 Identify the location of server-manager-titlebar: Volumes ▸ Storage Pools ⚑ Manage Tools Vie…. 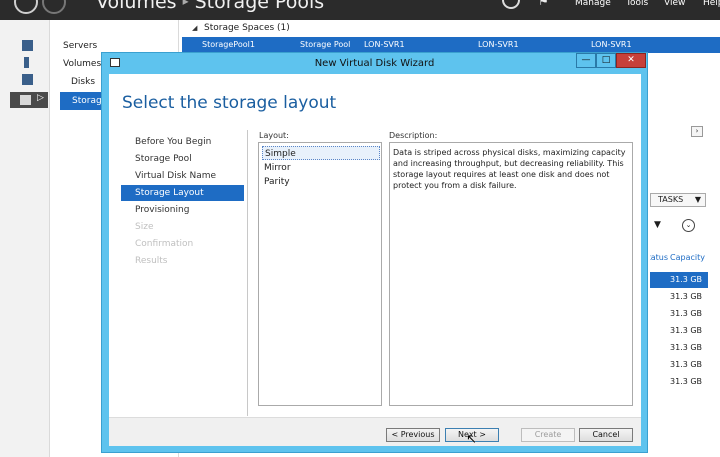
(360, 10).